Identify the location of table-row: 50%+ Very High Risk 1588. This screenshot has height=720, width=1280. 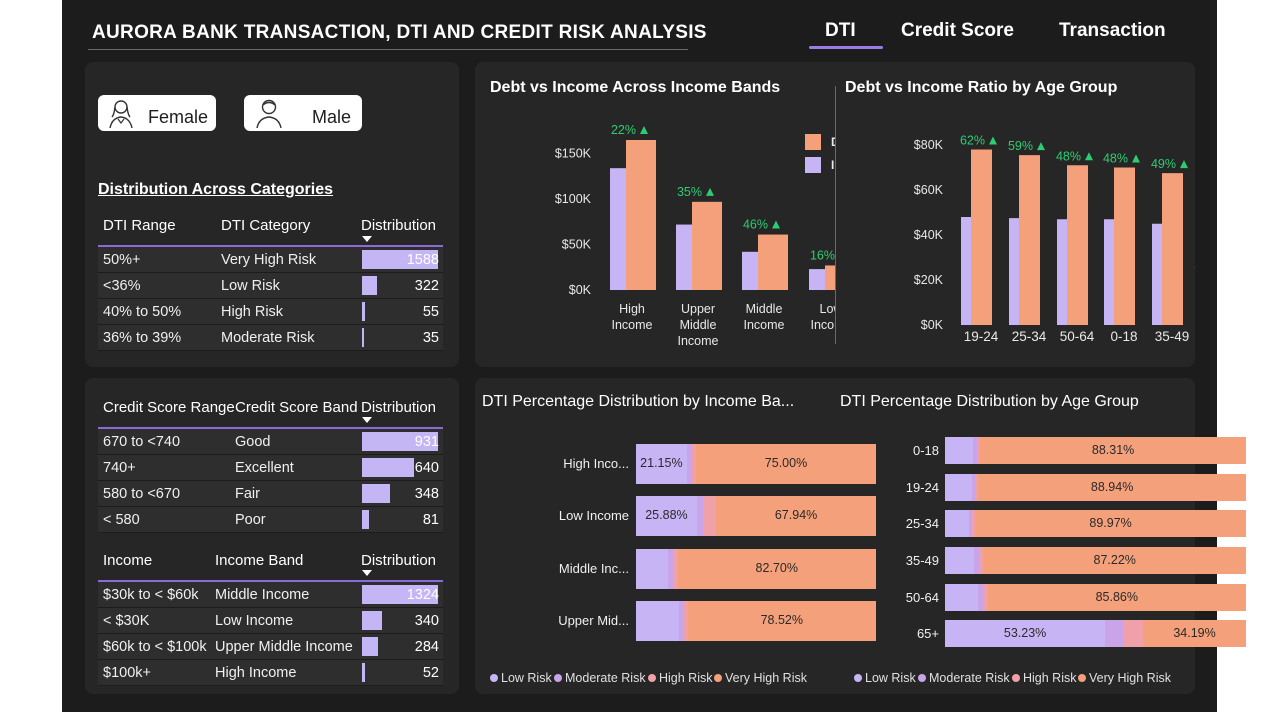
(270, 260).